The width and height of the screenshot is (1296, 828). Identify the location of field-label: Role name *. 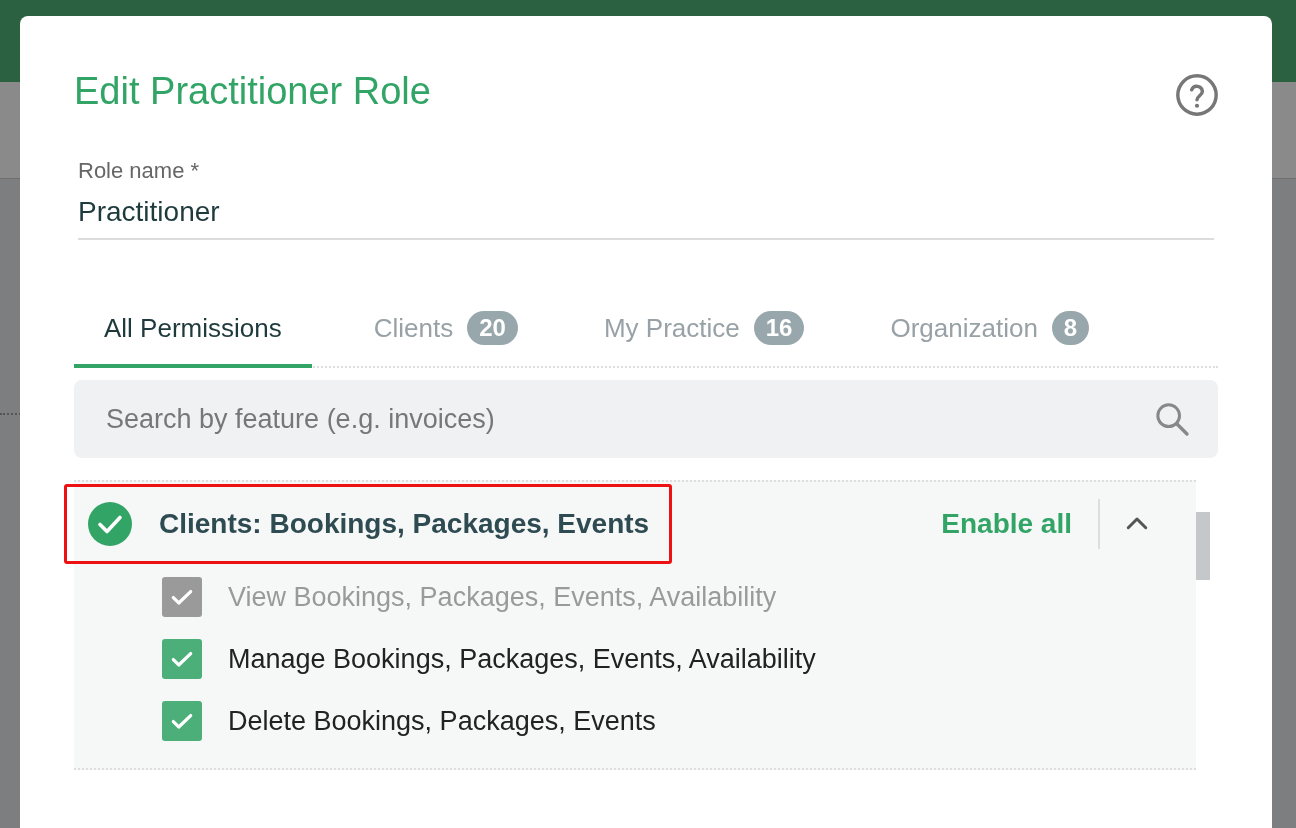
(139, 171).